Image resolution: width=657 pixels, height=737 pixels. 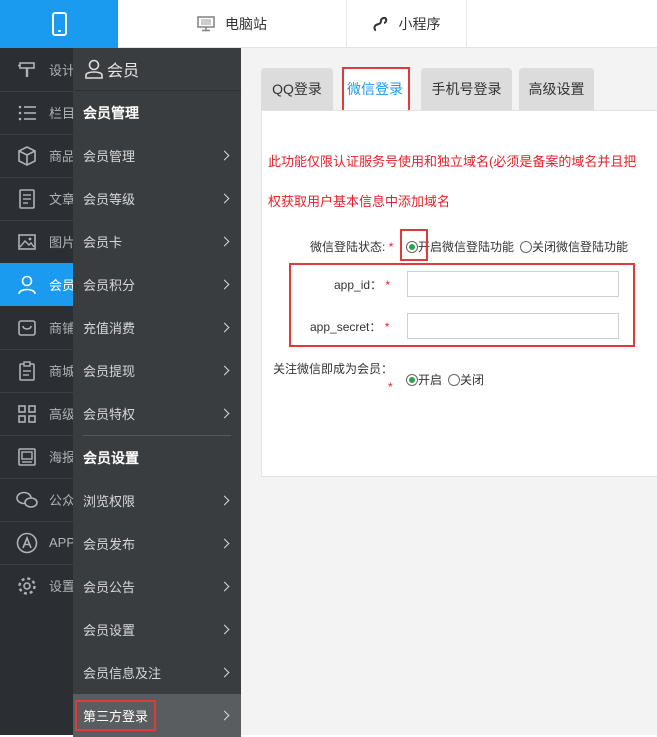 What do you see at coordinates (424, 379) in the screenshot?
I see `follow-on-option: 开启` at bounding box center [424, 379].